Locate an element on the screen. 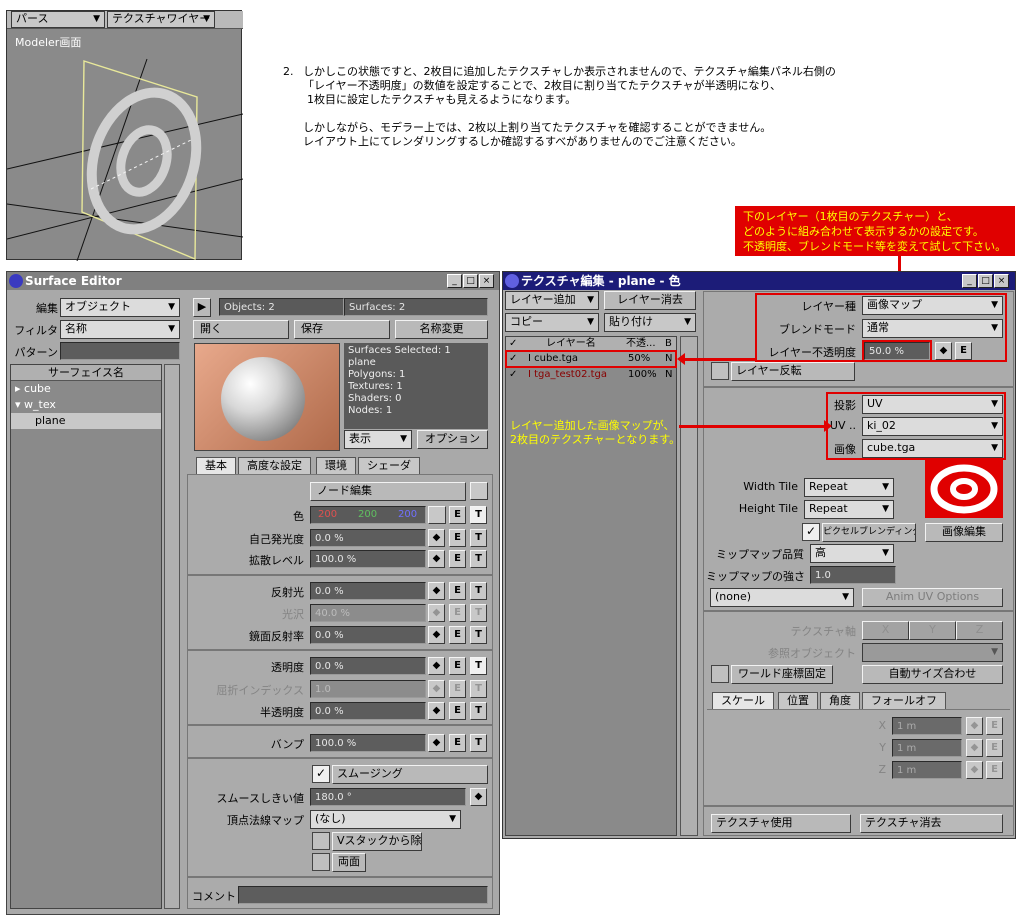 This screenshot has height=922, width=1028. display-select: 表示 is located at coordinates (378, 439).